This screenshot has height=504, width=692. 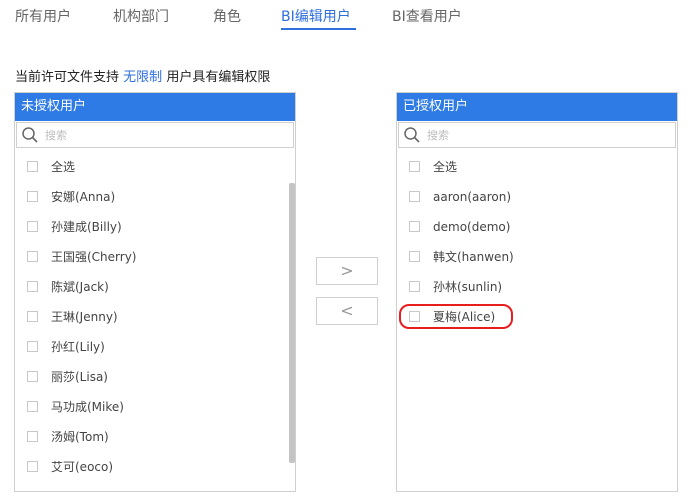 I want to click on list-item-label: 王国强(Cherry), so click(x=94, y=257).